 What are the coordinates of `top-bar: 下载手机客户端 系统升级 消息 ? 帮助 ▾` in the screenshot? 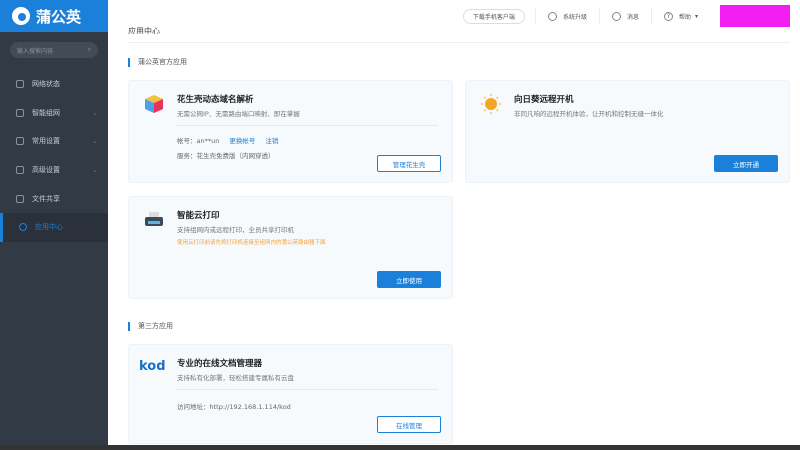 It's located at (454, 16).